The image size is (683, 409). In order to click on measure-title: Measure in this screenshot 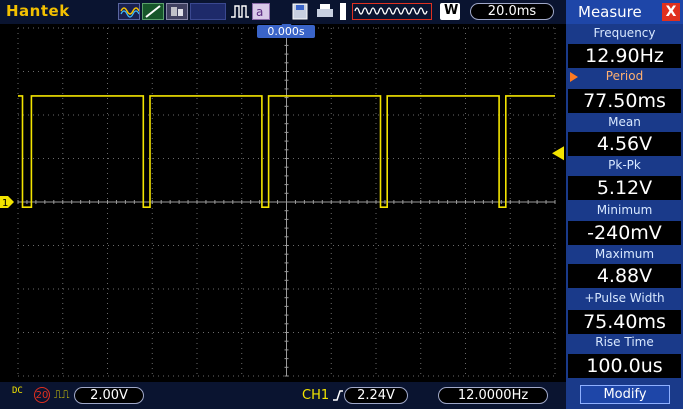, I will do `click(610, 12)`.